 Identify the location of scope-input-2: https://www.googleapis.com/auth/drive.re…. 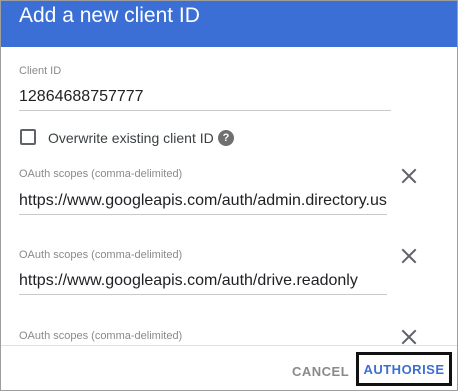
(203, 281).